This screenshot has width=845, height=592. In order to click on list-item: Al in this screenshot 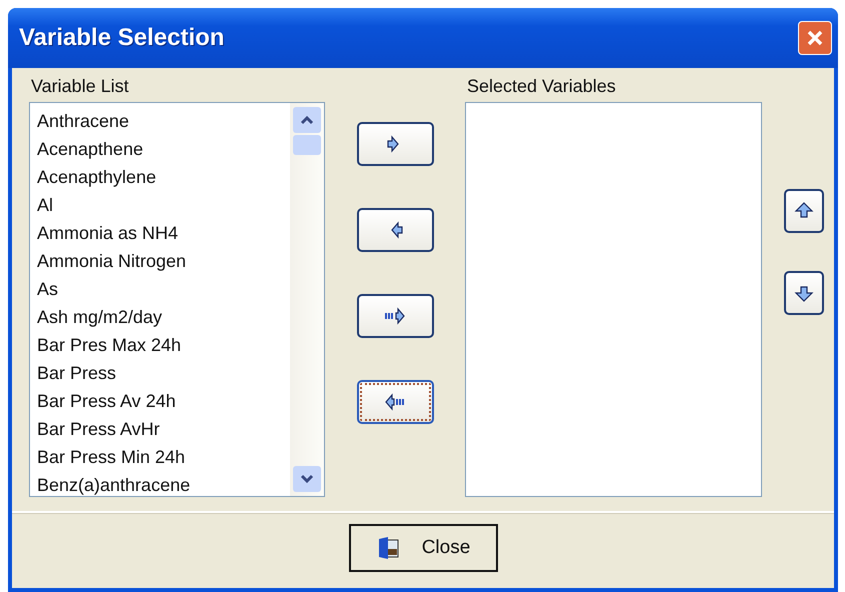, I will do `click(163, 205)`.